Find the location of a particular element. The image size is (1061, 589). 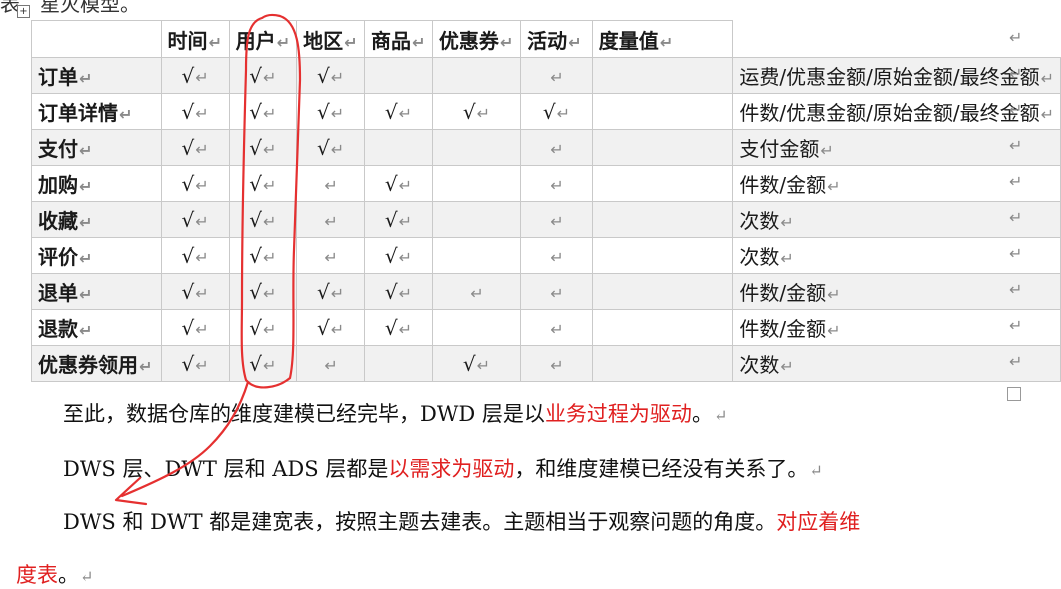

row-label: 退单 is located at coordinates (58, 293).